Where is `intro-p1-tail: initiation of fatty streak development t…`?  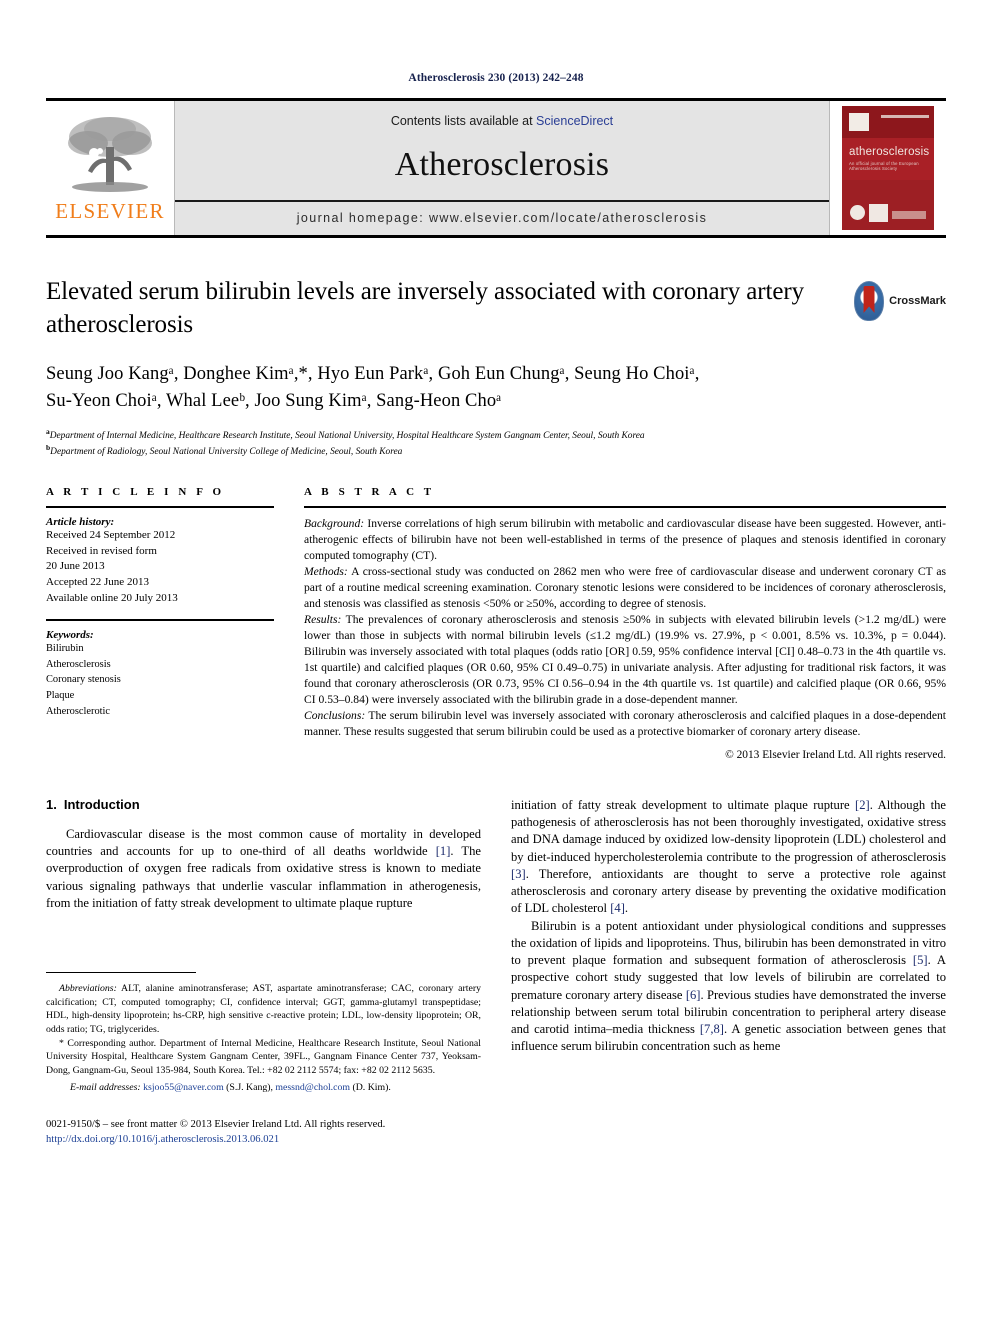
intro-p1-tail: initiation of fatty streak development t… is located at coordinates (683, 804).